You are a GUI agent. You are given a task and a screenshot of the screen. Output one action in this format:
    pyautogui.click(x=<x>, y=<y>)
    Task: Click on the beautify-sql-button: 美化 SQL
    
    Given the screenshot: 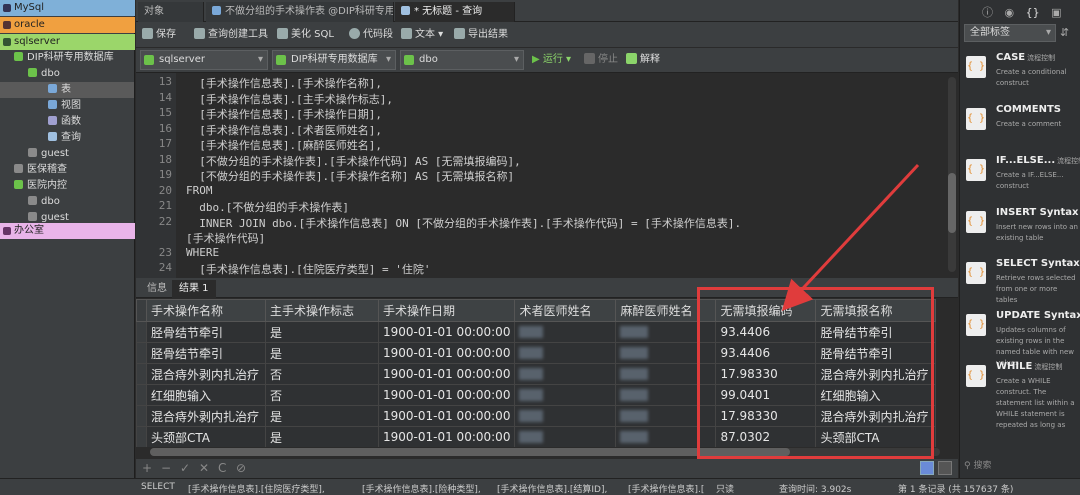 What is the action you would take?
    pyautogui.click(x=305, y=35)
    